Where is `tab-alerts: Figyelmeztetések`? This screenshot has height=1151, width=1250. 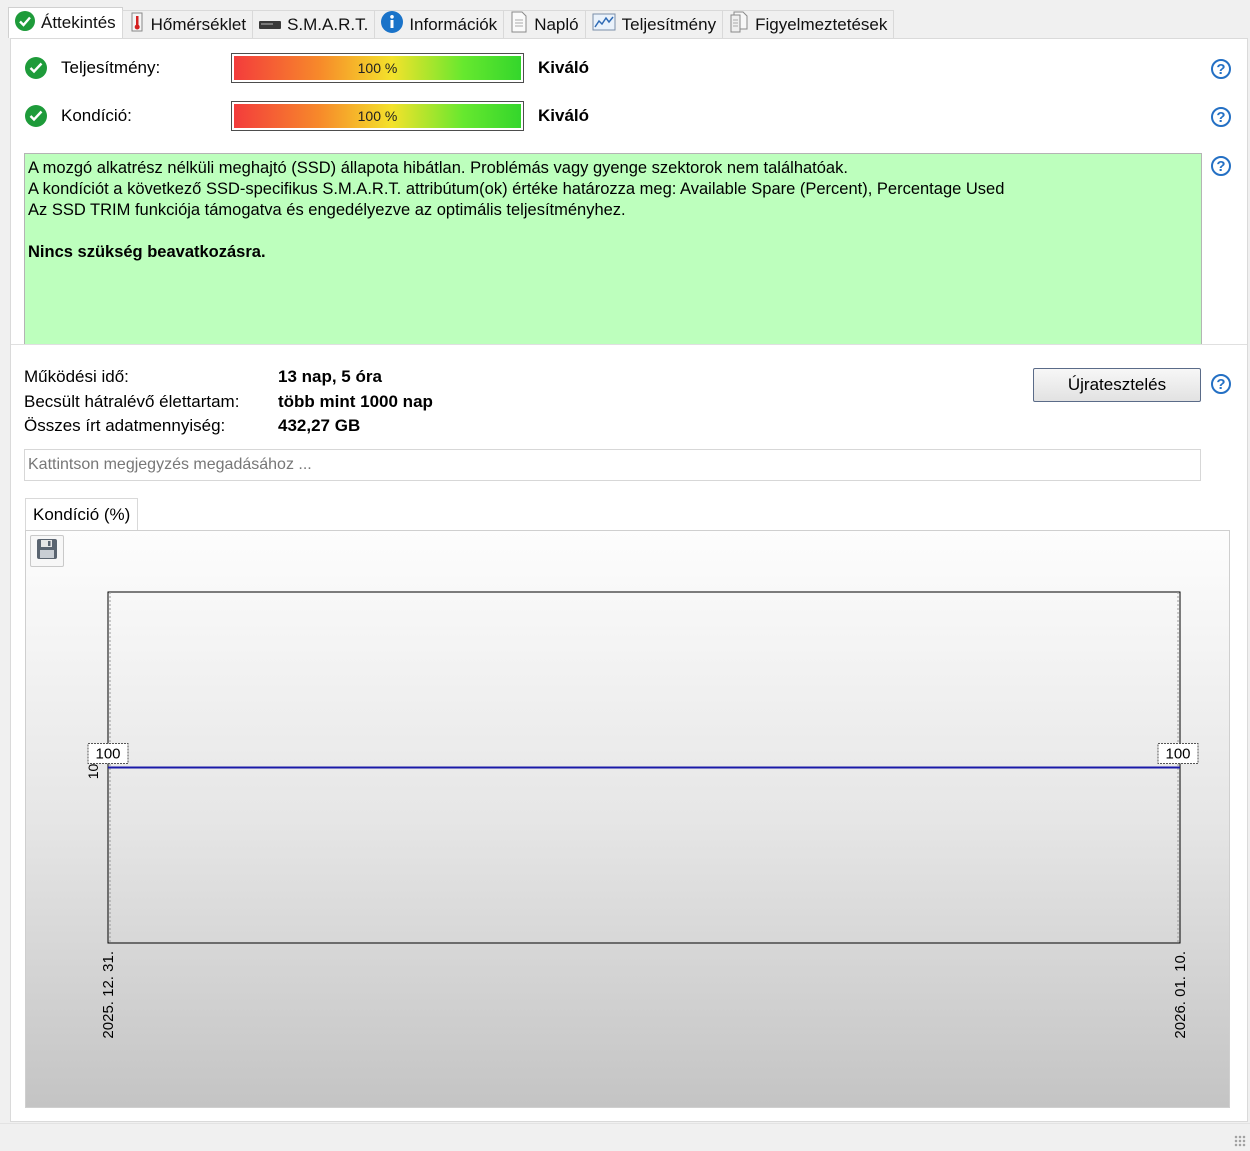 tab-alerts: Figyelmeztetések is located at coordinates (808, 24).